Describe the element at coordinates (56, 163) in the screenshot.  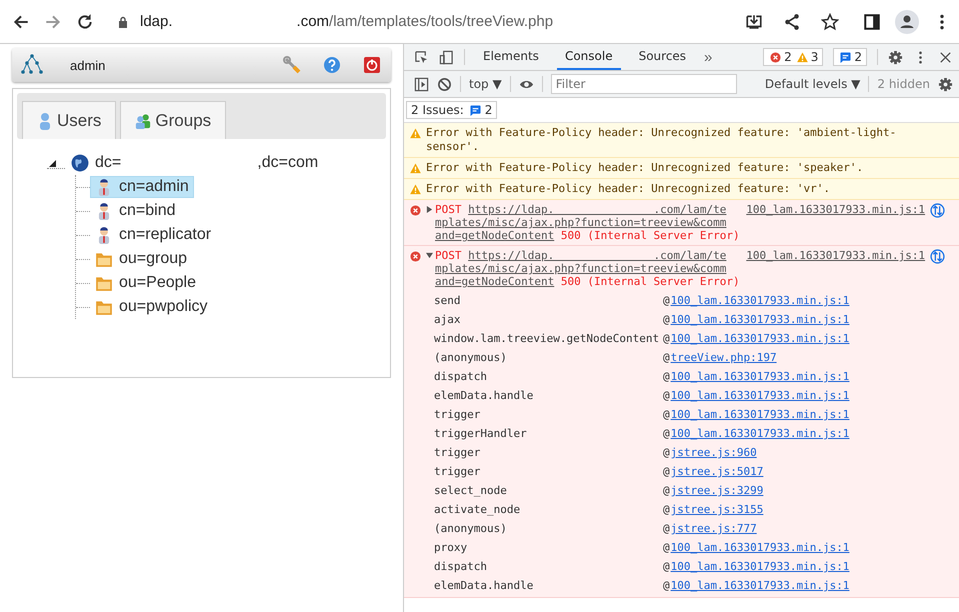
I see `expander-icon` at that location.